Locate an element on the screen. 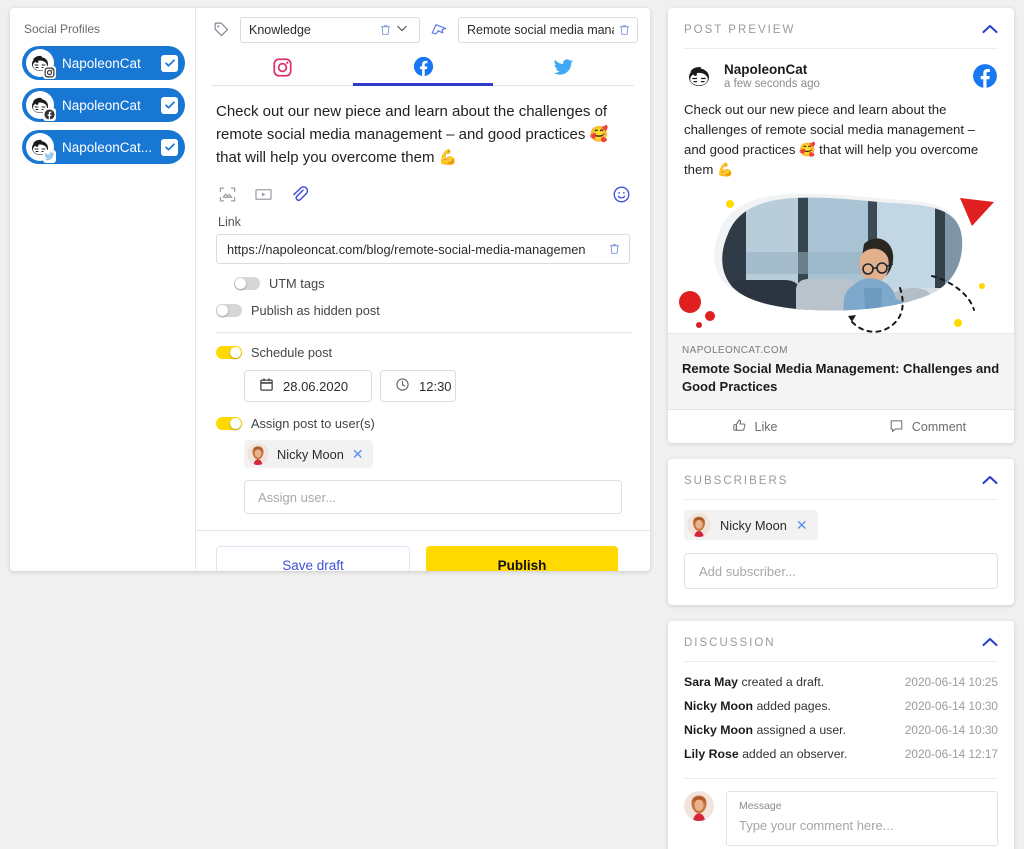 The height and width of the screenshot is (849, 1024). discussion-action: added pages. is located at coordinates (793, 706).